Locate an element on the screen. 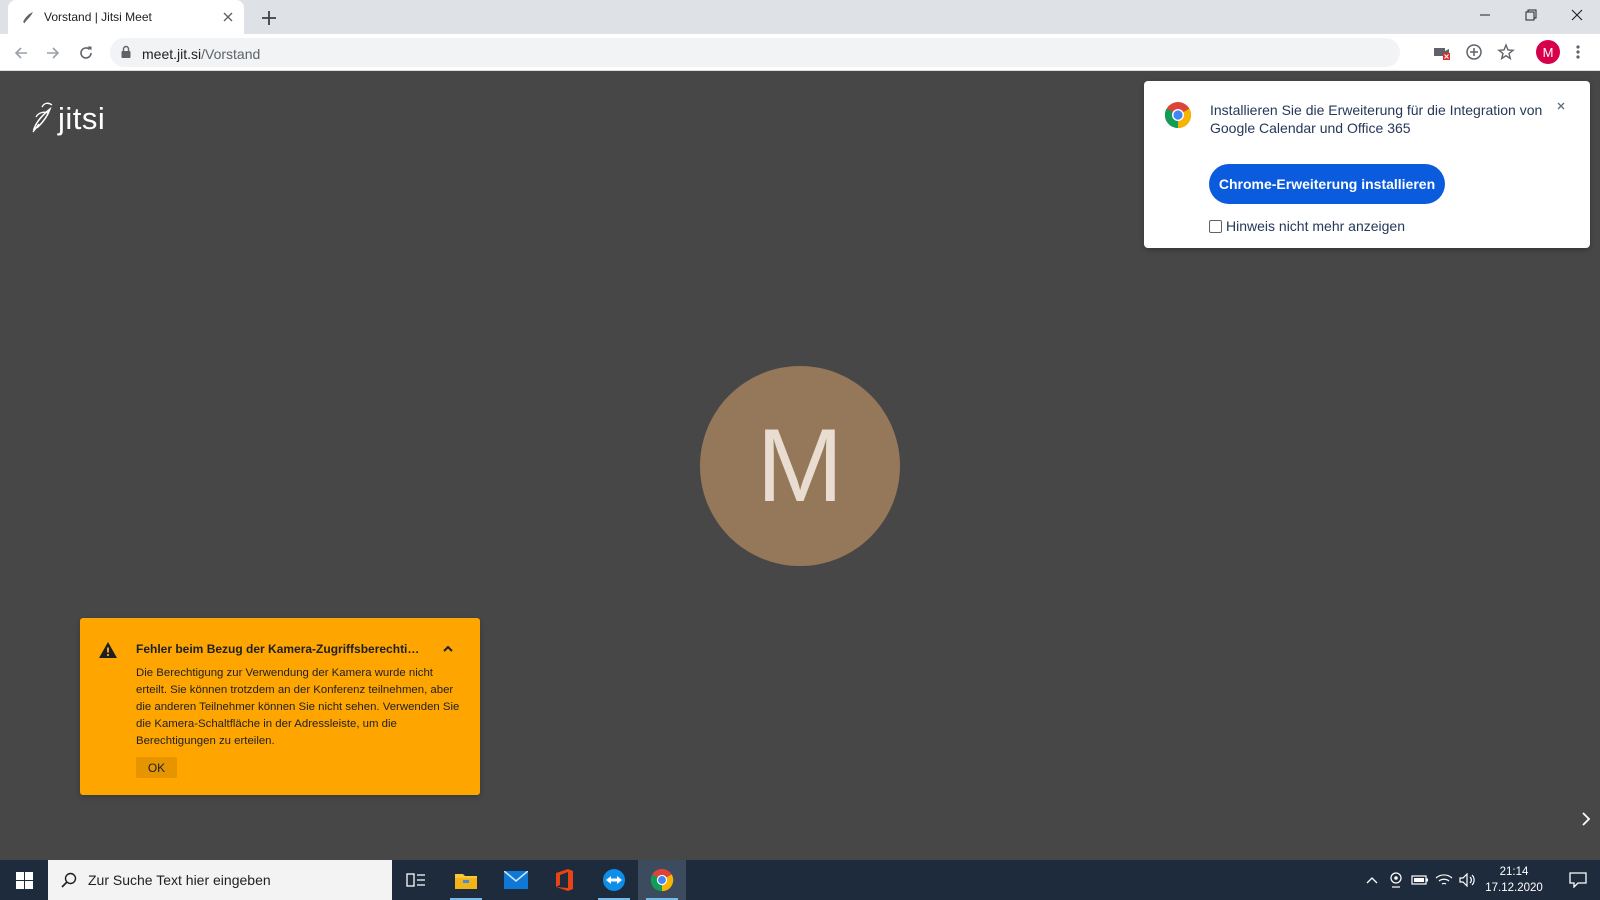 The image size is (1600, 900). chevron-up-icon is located at coordinates (448, 649).